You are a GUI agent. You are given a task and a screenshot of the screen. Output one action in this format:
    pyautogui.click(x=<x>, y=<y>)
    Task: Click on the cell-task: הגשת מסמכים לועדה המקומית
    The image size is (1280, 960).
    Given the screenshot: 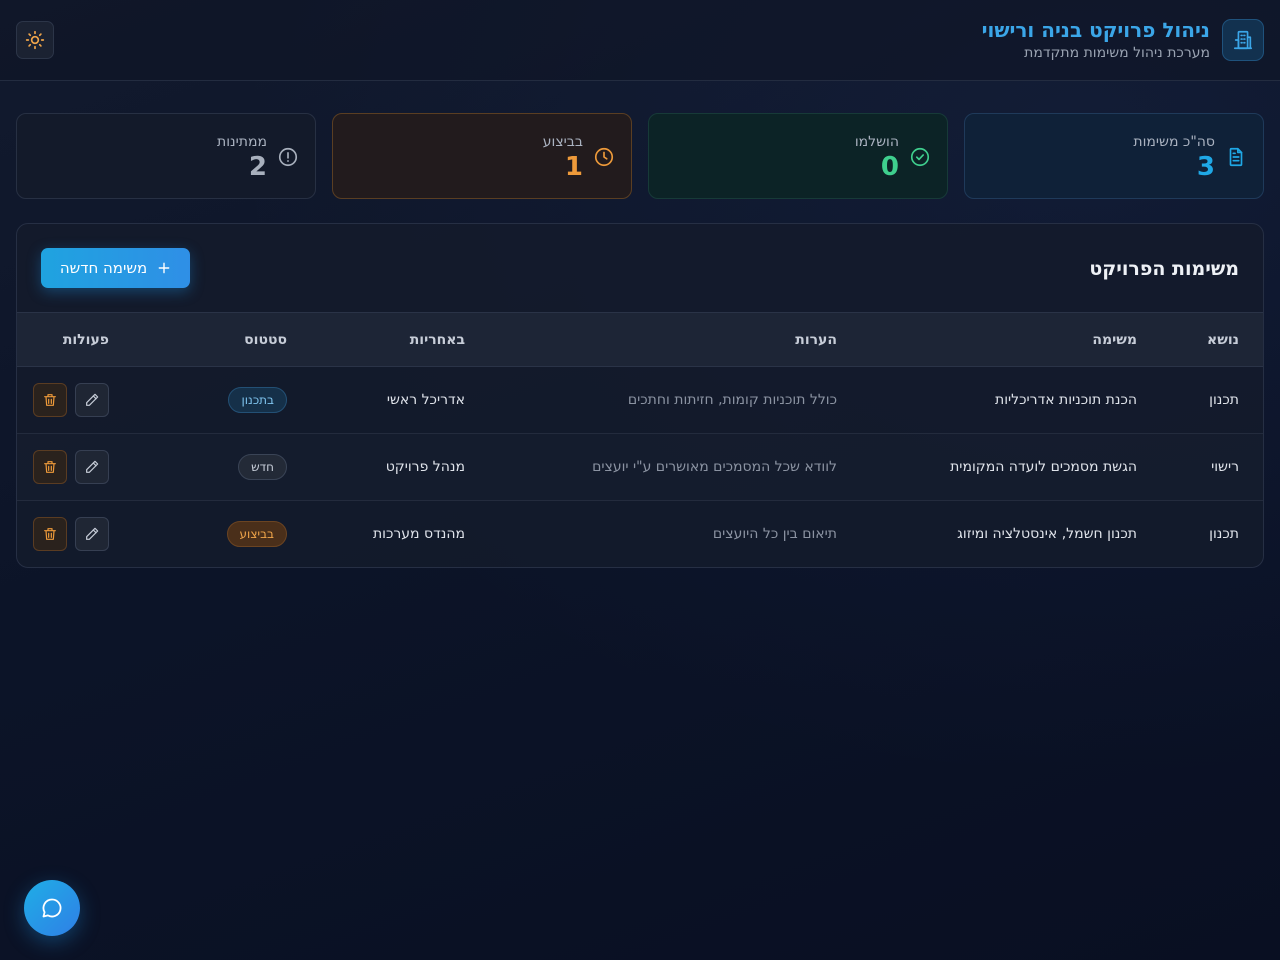 What is the action you would take?
    pyautogui.click(x=1043, y=467)
    